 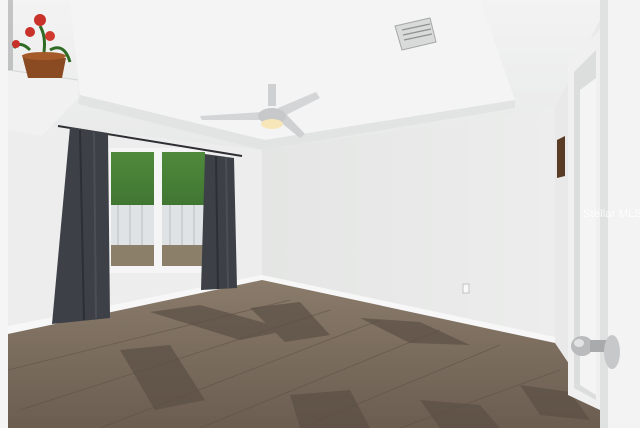 What do you see at coordinates (219, 222) in the screenshot?
I see `curtain-right` at bounding box center [219, 222].